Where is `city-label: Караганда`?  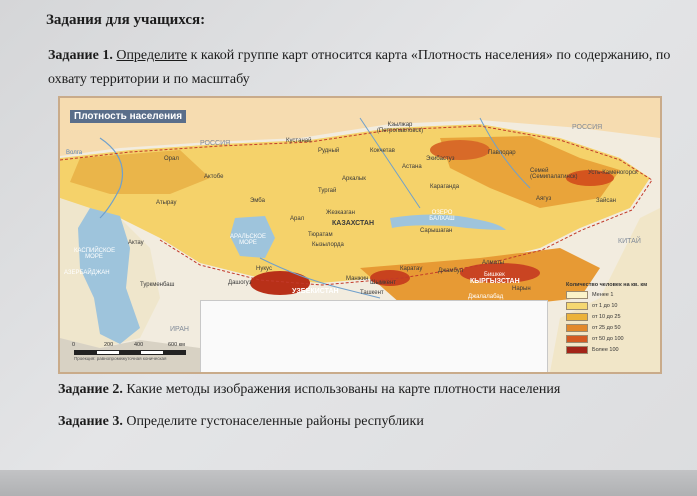 city-label: Караганда is located at coordinates (445, 187).